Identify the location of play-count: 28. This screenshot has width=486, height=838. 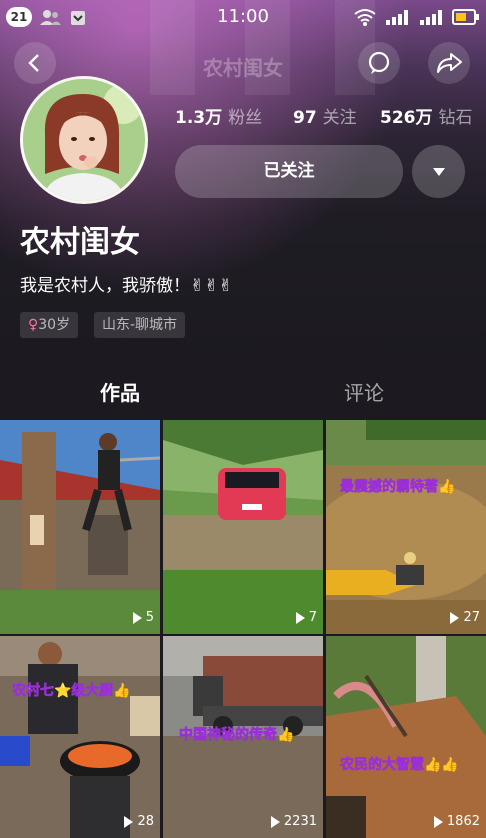
(139, 821).